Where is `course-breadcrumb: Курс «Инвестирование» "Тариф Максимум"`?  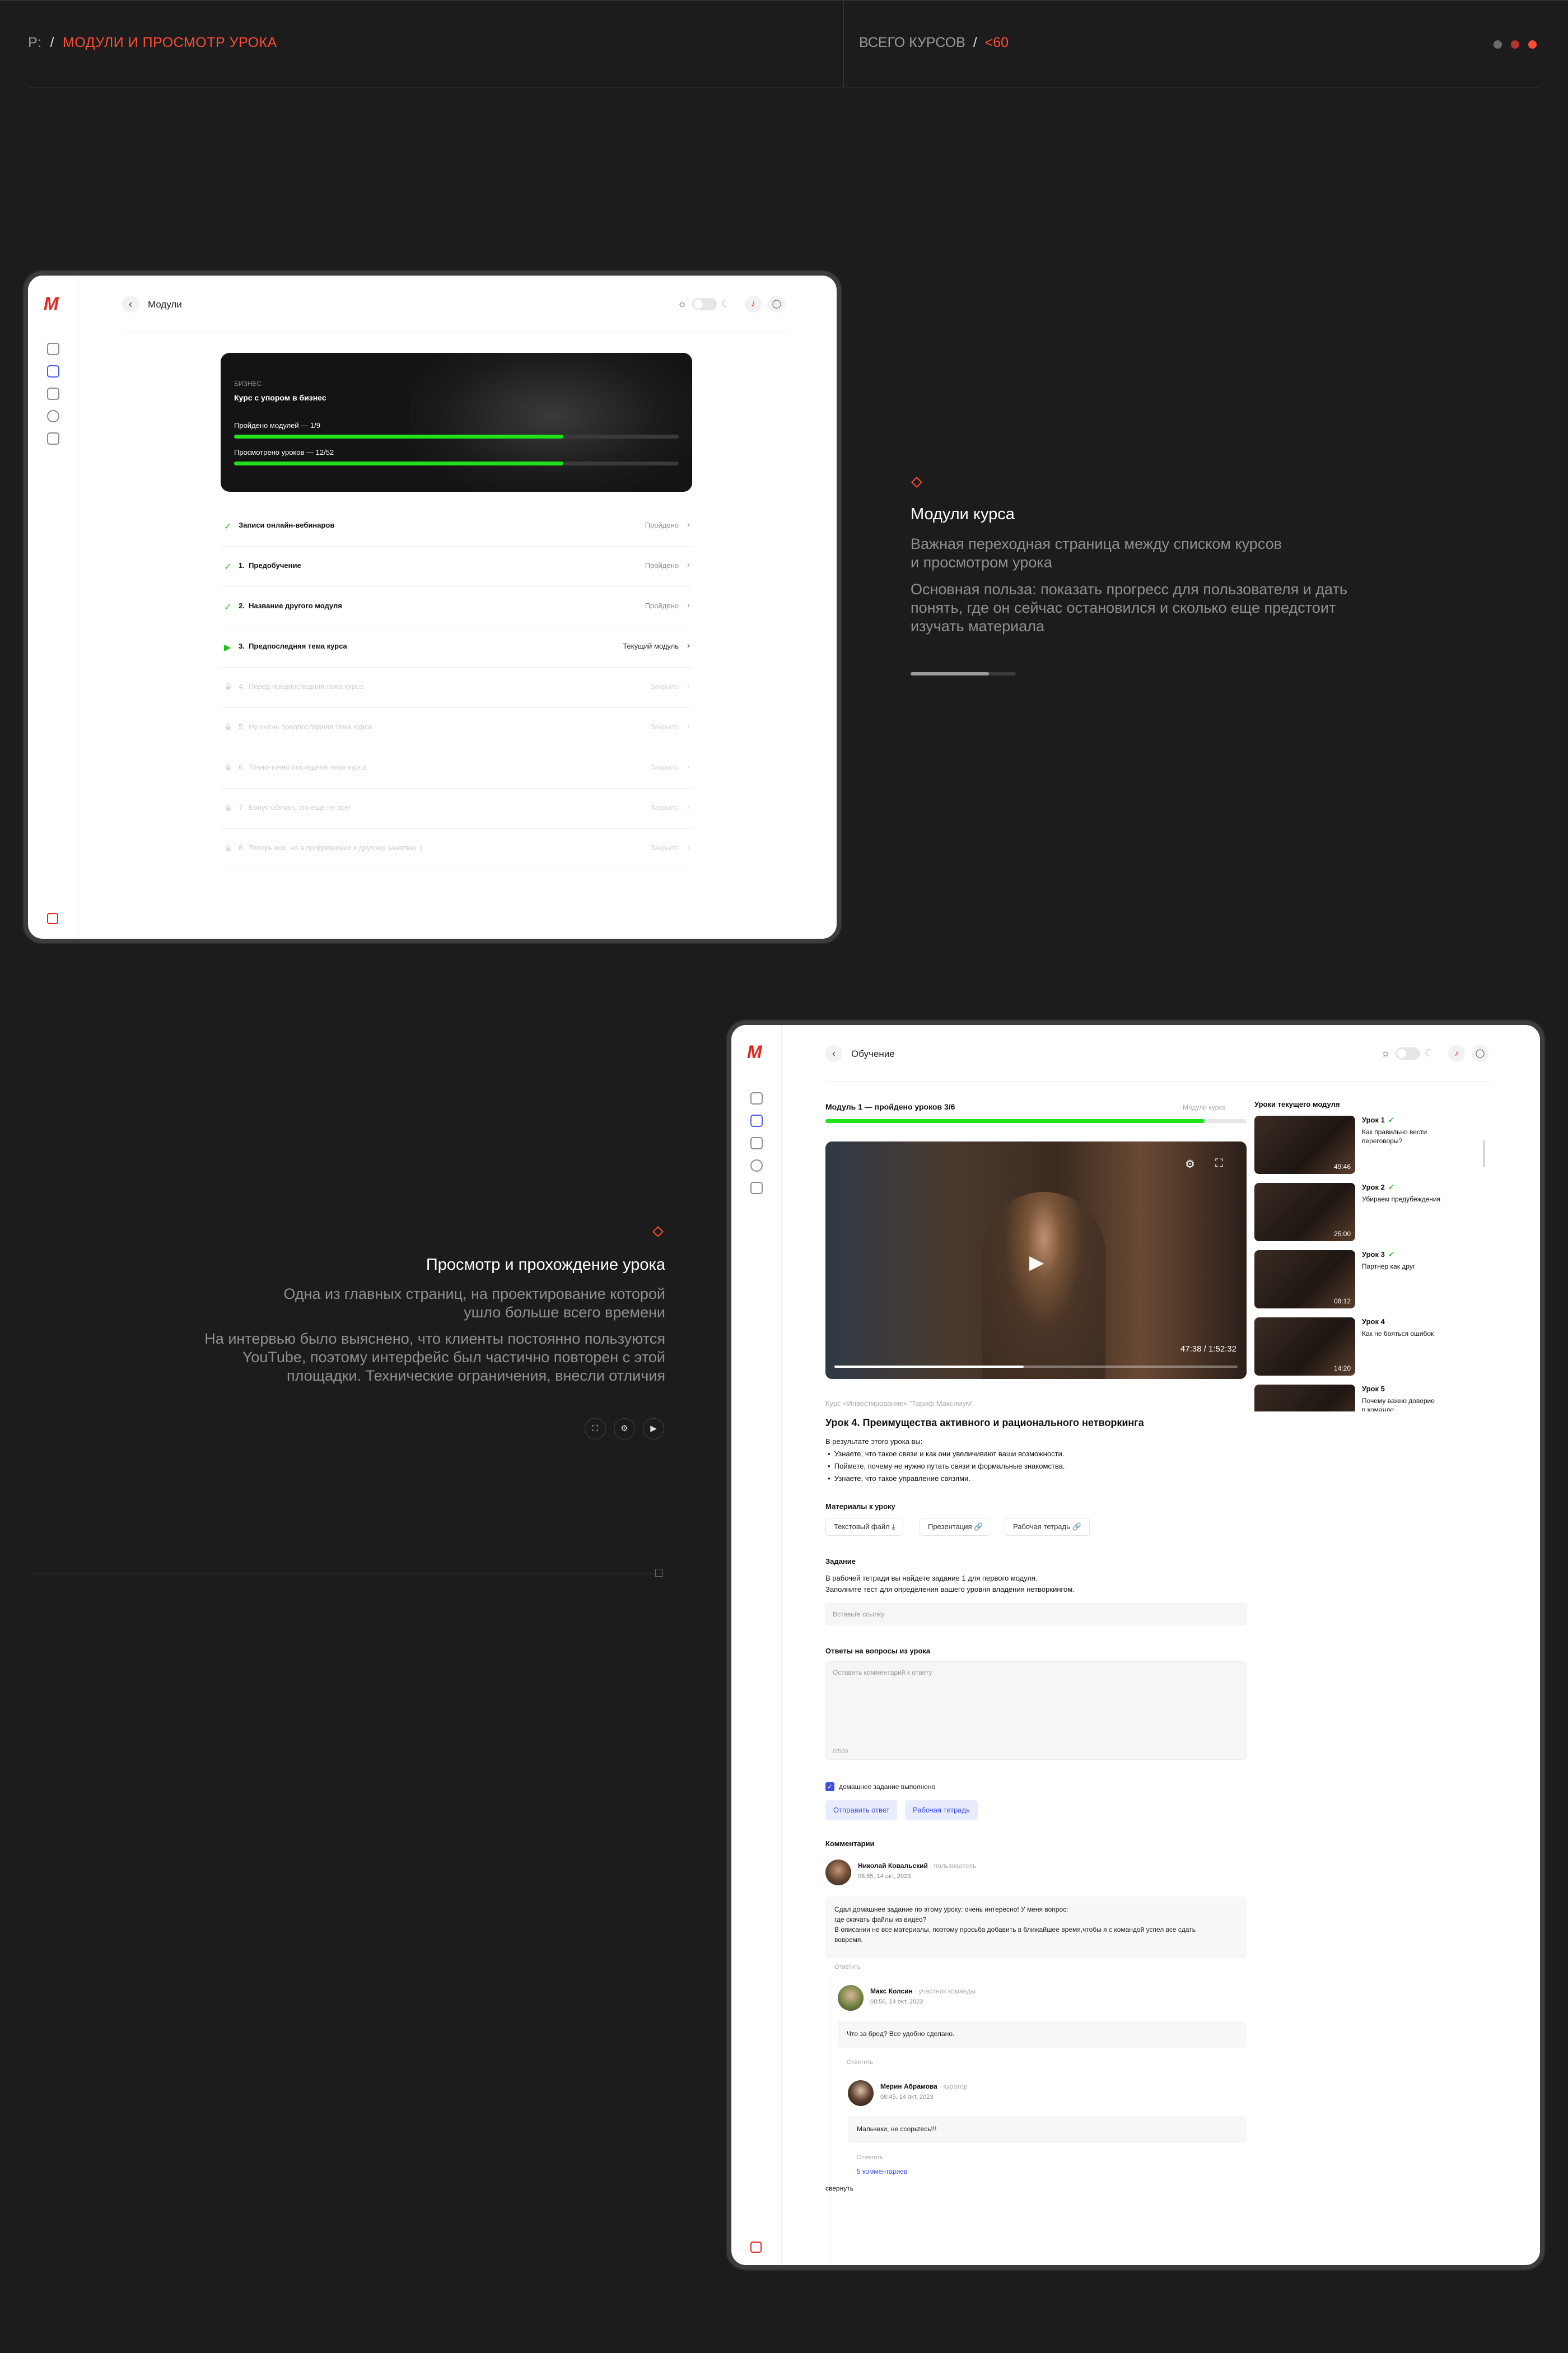 course-breadcrumb: Курс «Инвестирование» "Тариф Максимум" is located at coordinates (899, 1403).